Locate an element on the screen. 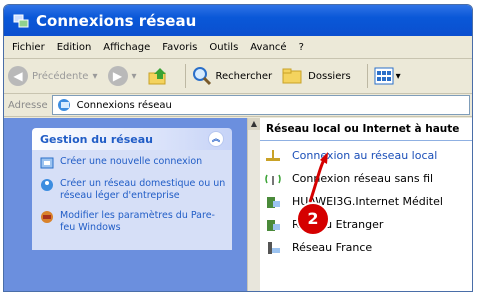 The image size is (478, 293). views-dropdown-icon: ▾ is located at coordinates (398, 76).